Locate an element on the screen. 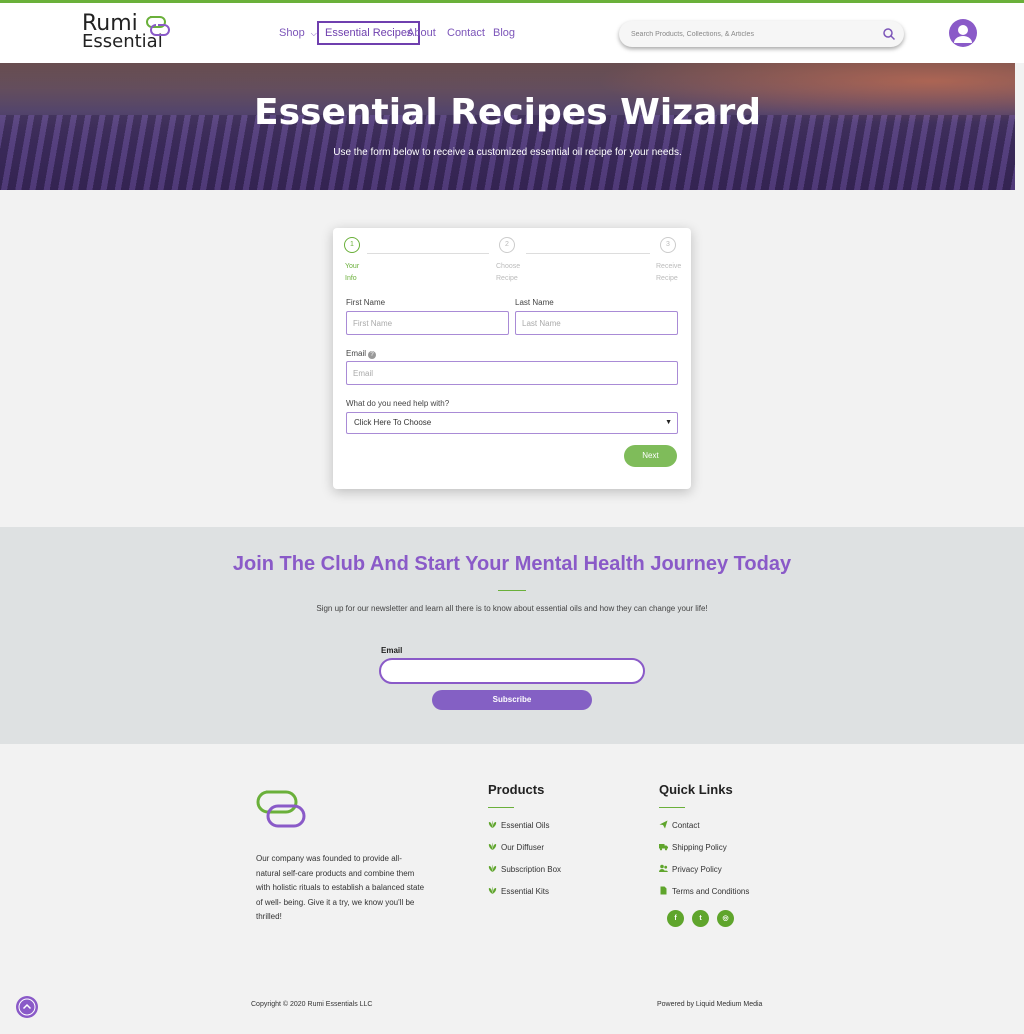 This screenshot has height=1034, width=1024. step-label: Your Info is located at coordinates (360, 273).